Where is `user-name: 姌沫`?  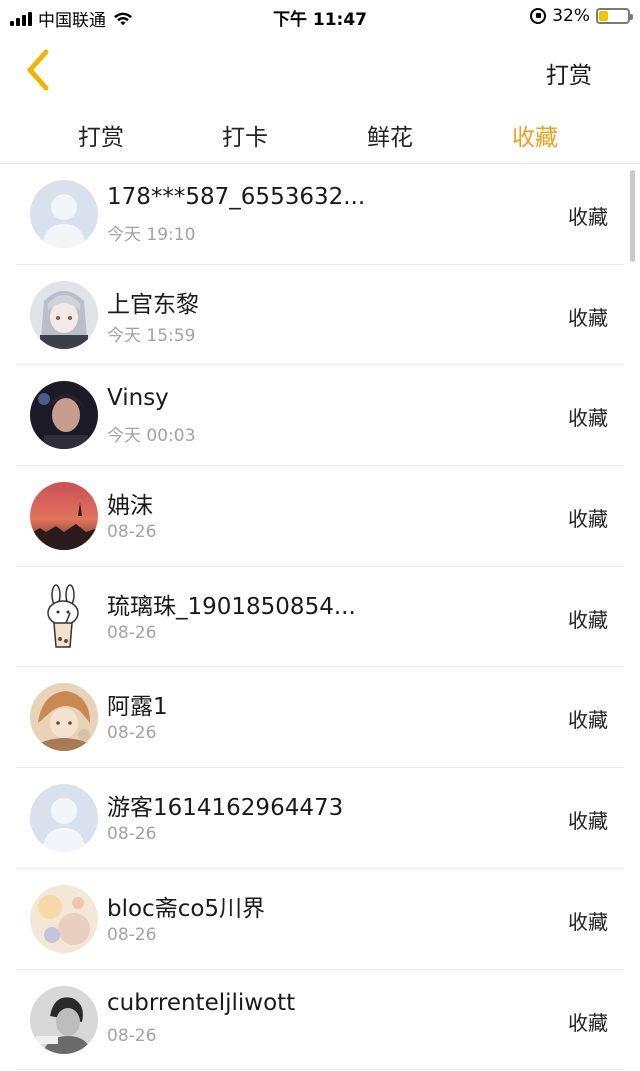 user-name: 姌沫 is located at coordinates (130, 506).